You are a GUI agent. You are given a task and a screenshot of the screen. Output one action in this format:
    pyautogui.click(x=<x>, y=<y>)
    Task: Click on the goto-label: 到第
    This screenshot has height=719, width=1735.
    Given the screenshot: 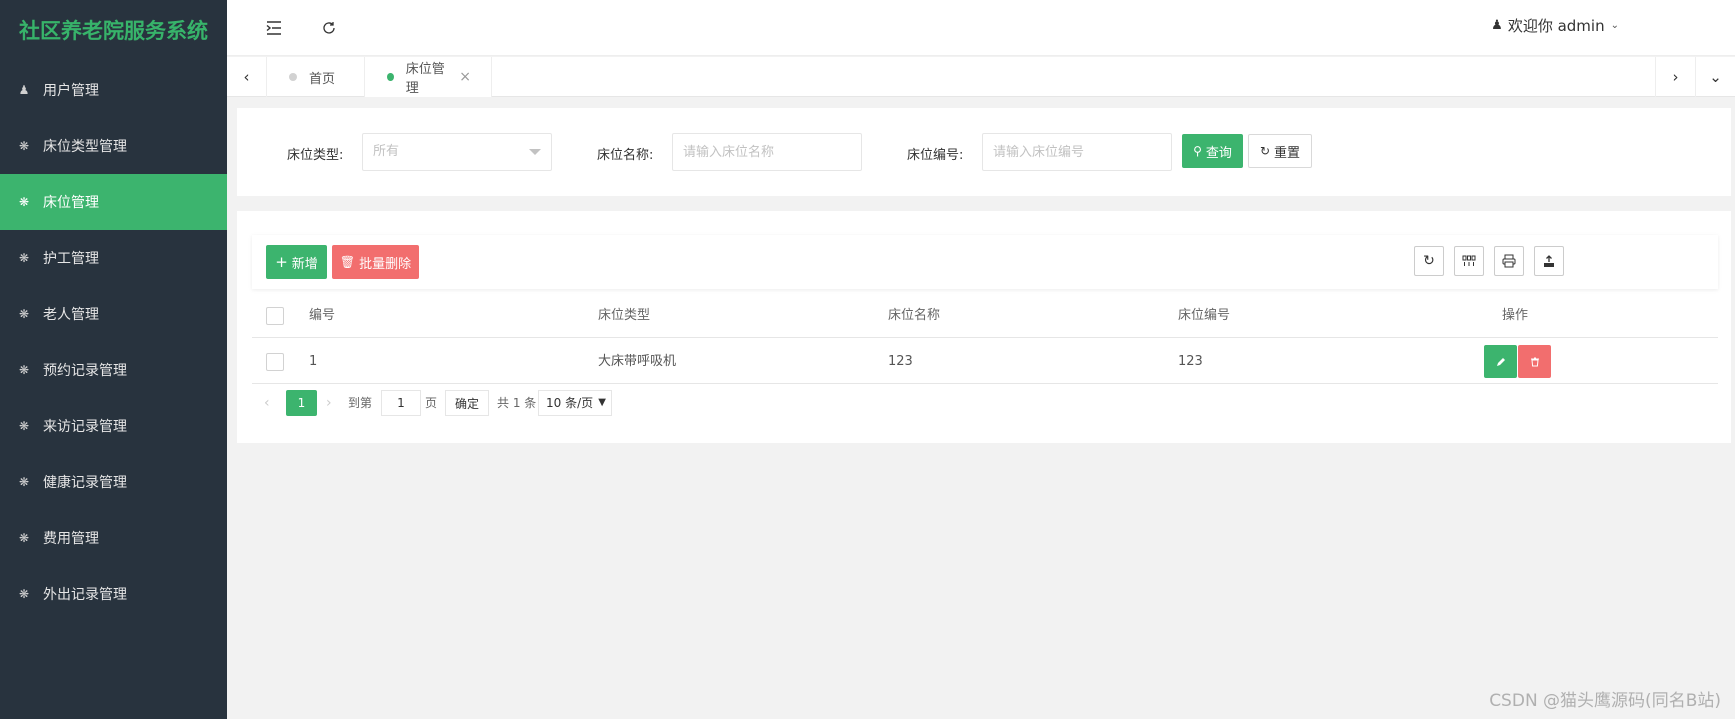 What is the action you would take?
    pyautogui.click(x=360, y=403)
    